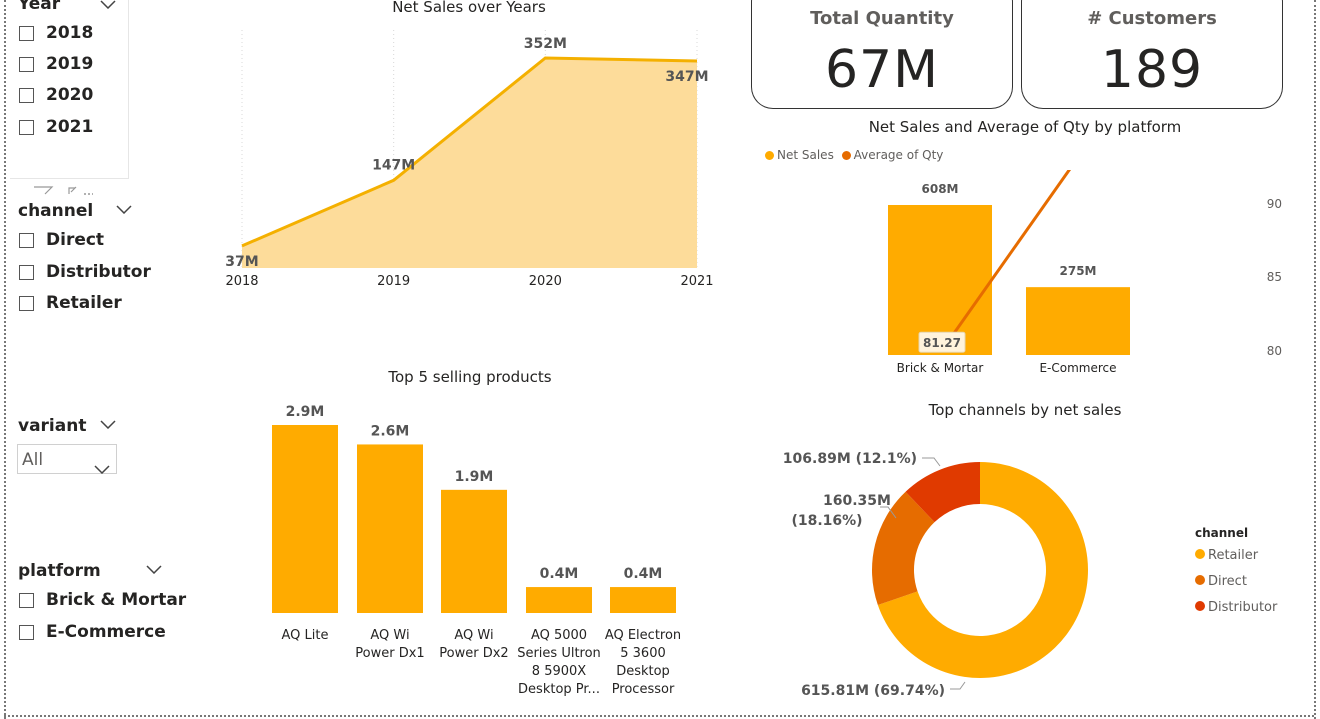  I want to click on option-label: Brick & Mortar, so click(116, 600).